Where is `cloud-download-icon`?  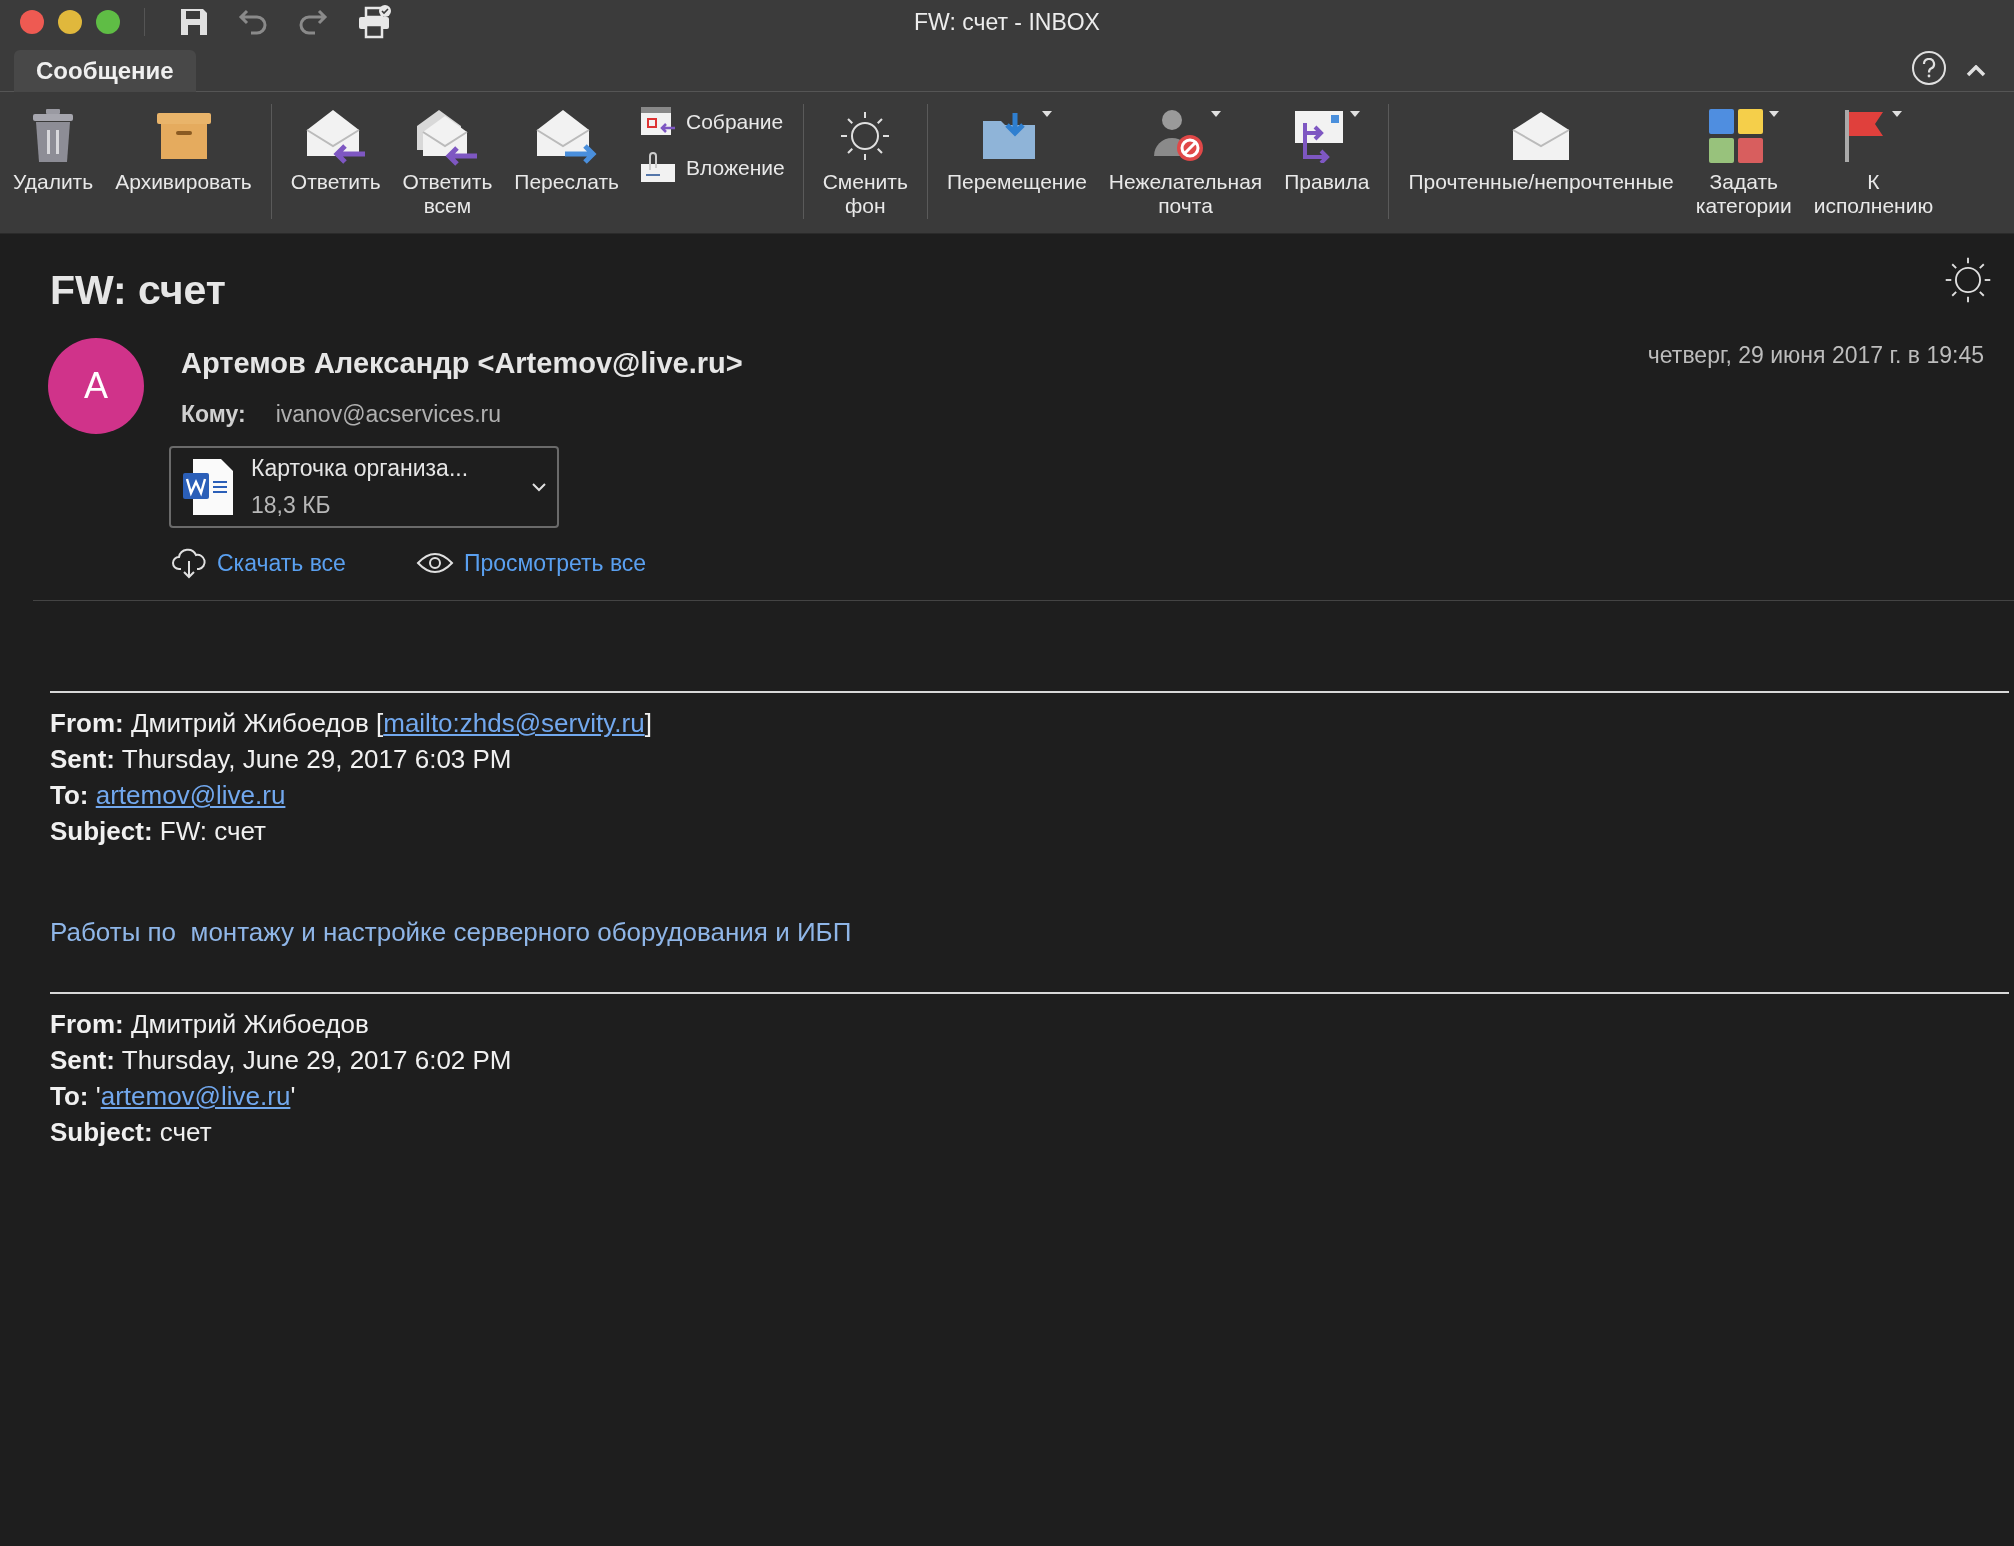 cloud-download-icon is located at coordinates (189, 562).